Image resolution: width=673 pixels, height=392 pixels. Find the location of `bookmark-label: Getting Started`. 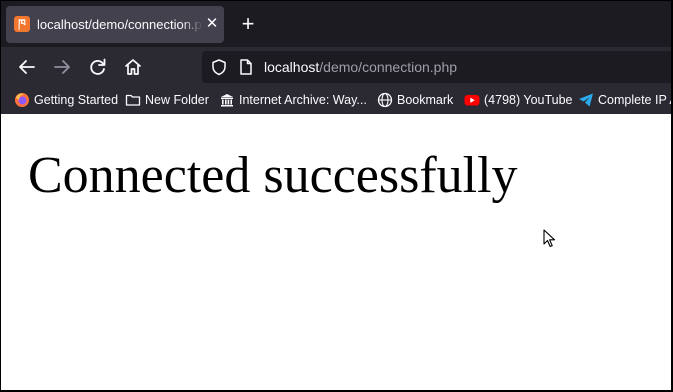

bookmark-label: Getting Started is located at coordinates (76, 100).